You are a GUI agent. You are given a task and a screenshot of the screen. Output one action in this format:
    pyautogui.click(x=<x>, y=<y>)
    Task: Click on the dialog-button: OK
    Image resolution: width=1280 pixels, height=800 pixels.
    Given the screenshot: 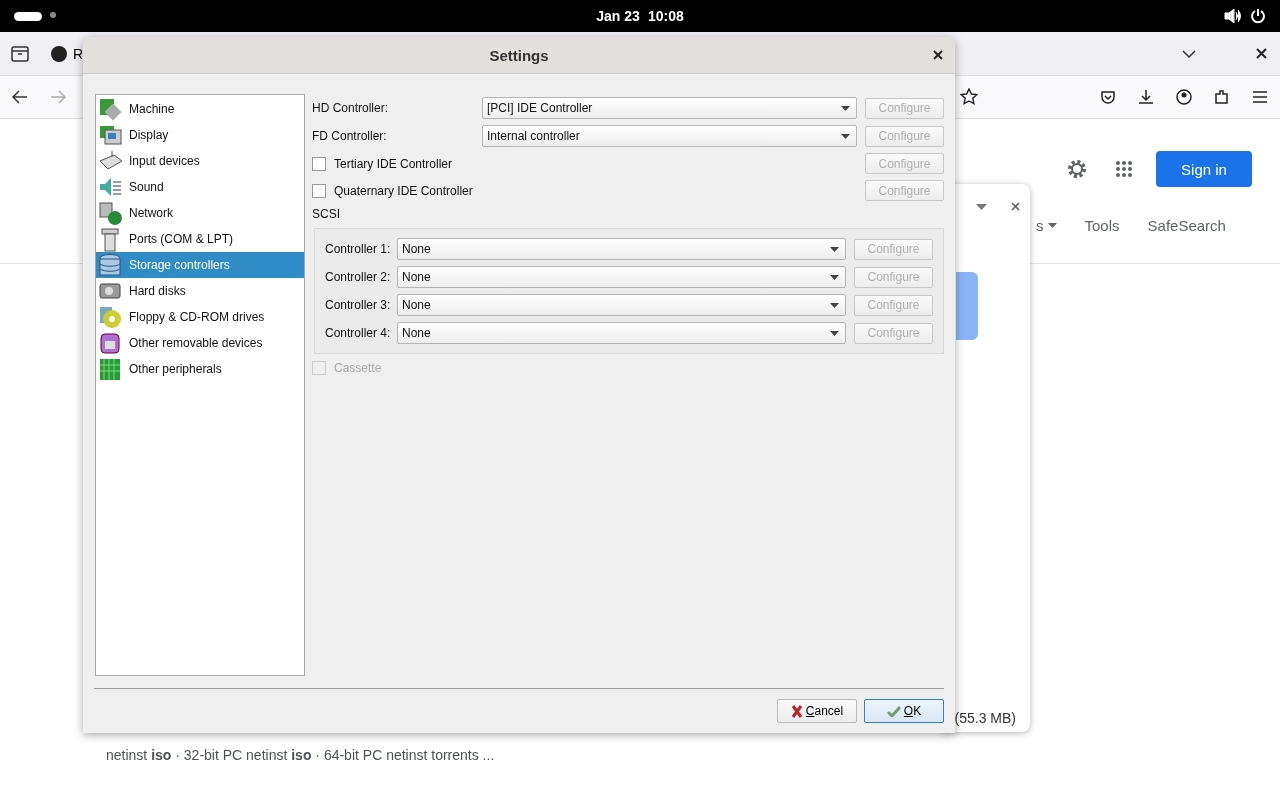 What is the action you would take?
    pyautogui.click(x=904, y=711)
    